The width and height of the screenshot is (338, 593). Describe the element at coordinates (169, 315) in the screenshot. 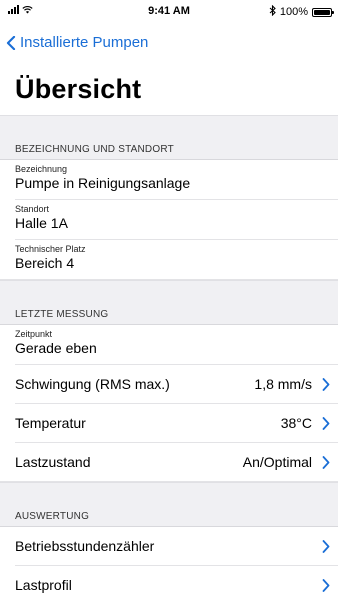

I see `section-header-measurement: LETZTE MESSUNG` at that location.